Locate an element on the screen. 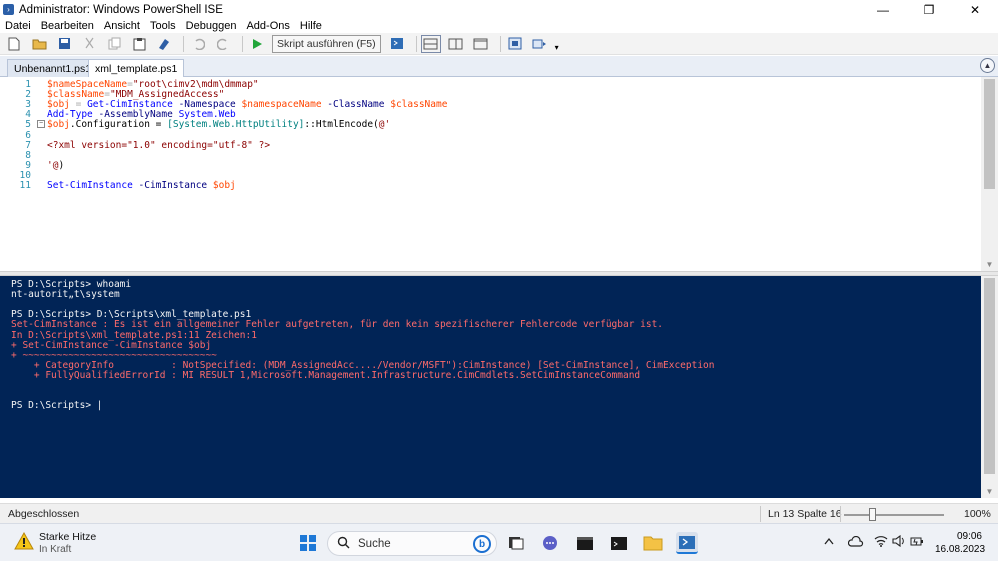 This screenshot has width=998, height=561. maximize-button: ❐ is located at coordinates (929, 9).